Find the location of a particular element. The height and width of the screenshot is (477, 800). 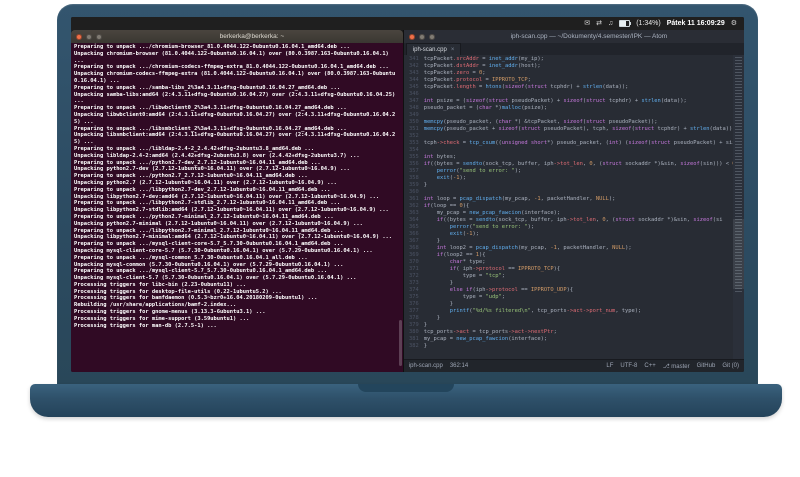

code-line: type = "tcp"; is located at coordinates (578, 276).